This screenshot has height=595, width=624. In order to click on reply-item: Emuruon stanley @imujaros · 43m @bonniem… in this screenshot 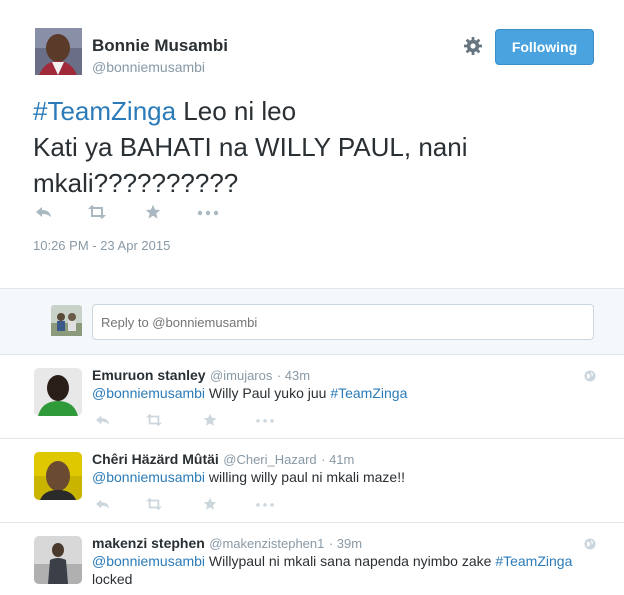, I will do `click(312, 397)`.